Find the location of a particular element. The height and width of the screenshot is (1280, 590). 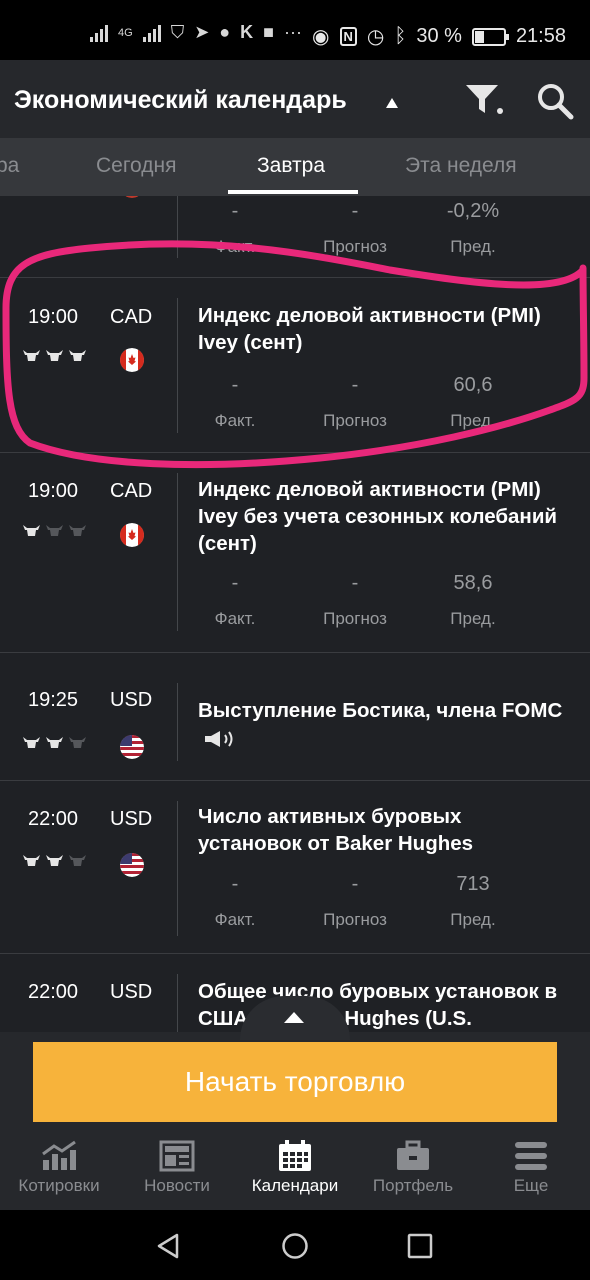

date-tabs: ра Сегодня Завтра Эта неделя is located at coordinates (295, 167).